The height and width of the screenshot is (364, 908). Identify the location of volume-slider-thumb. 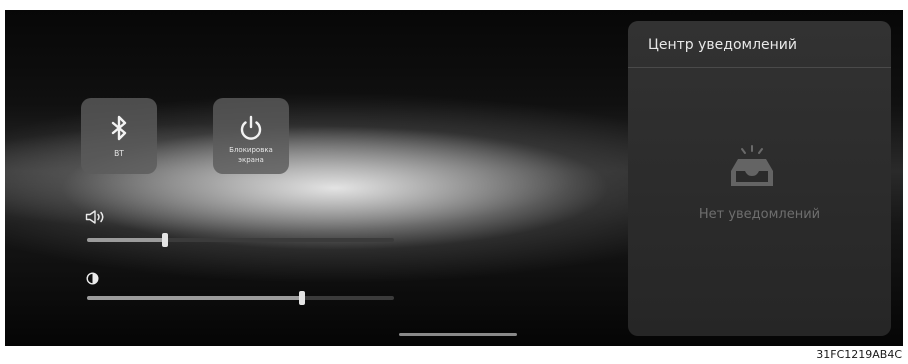
(165, 240).